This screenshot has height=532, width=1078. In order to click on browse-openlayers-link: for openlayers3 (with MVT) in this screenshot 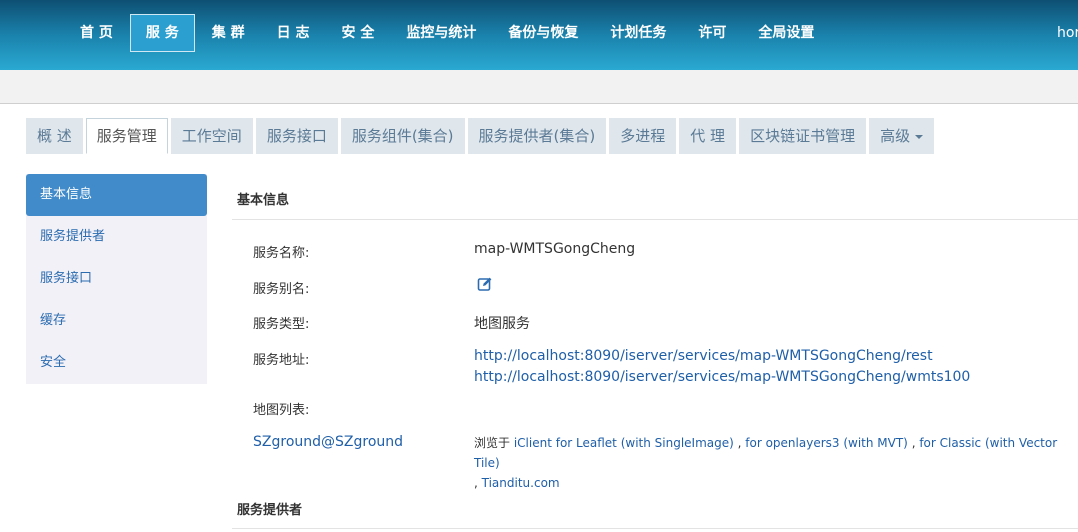, I will do `click(826, 443)`.